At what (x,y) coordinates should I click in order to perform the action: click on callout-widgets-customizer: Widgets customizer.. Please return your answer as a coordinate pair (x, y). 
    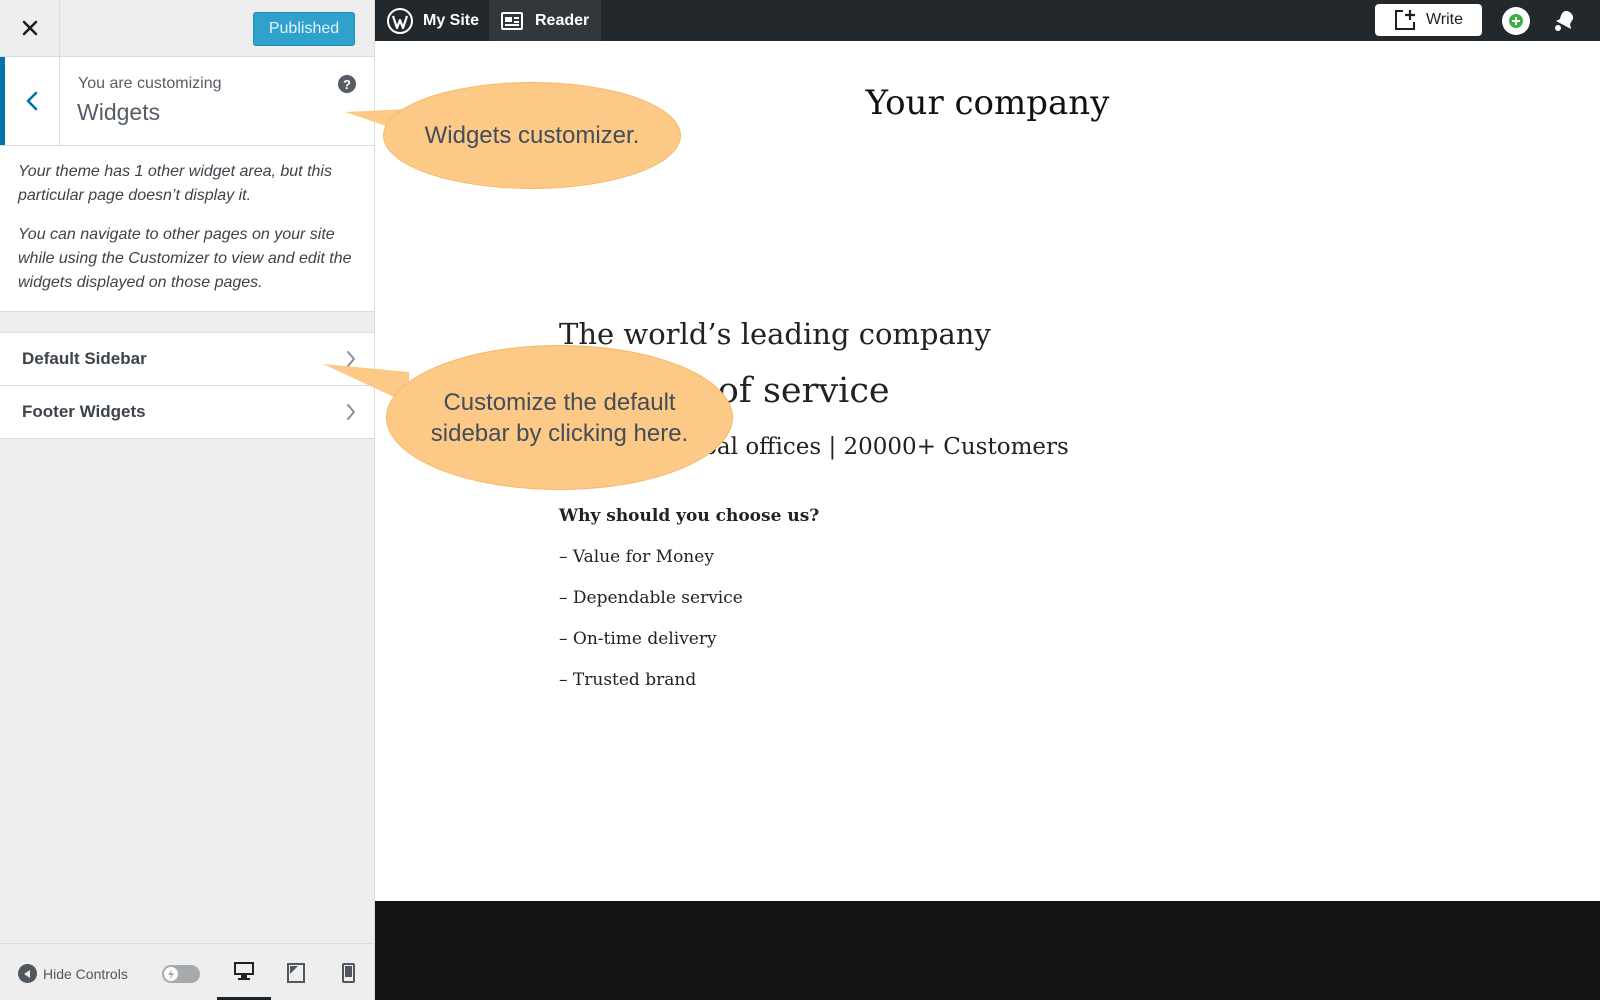
    Looking at the image, I should click on (532, 135).